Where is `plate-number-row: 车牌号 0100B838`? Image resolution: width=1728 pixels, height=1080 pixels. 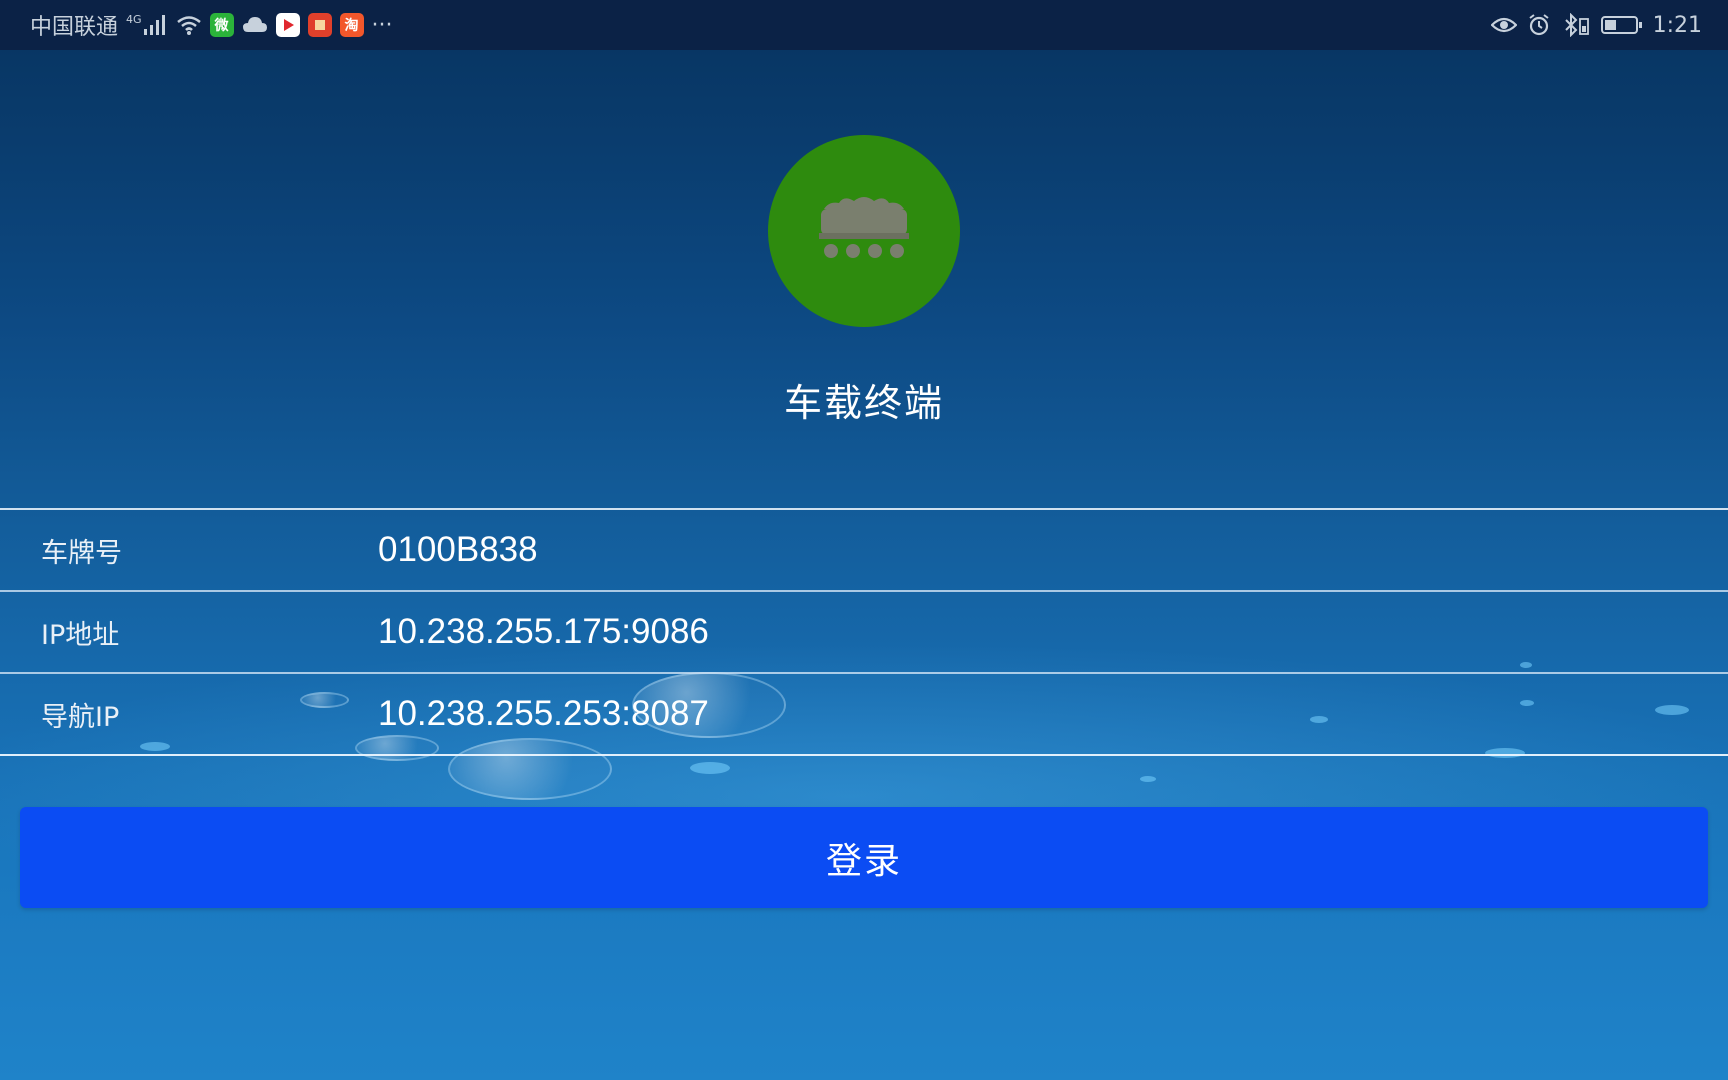 plate-number-row: 车牌号 0100B838 is located at coordinates (864, 551).